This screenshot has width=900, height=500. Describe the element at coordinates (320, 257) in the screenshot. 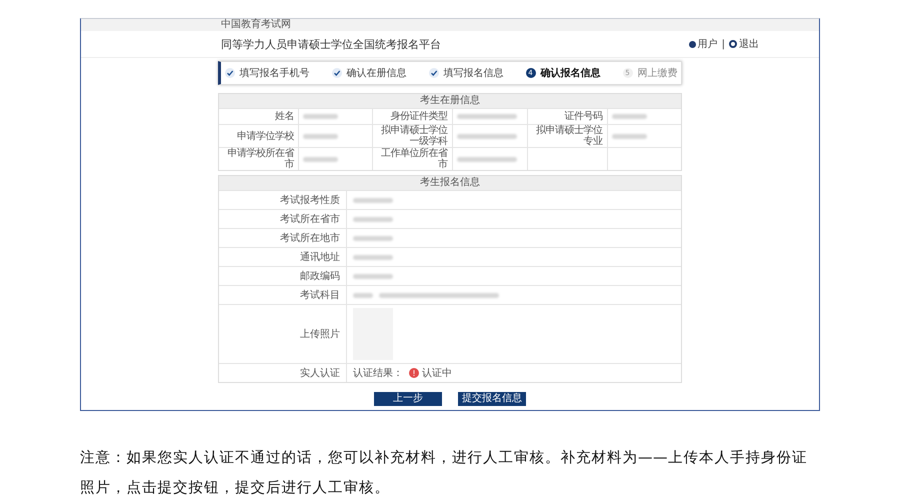

I see `field-label: 通讯地址` at that location.